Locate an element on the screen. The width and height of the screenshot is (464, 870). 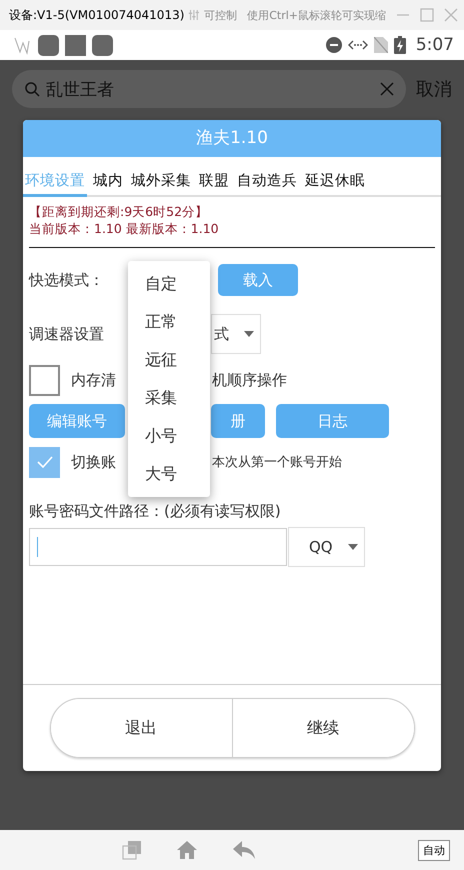
sliders-icon is located at coordinates (194, 15).